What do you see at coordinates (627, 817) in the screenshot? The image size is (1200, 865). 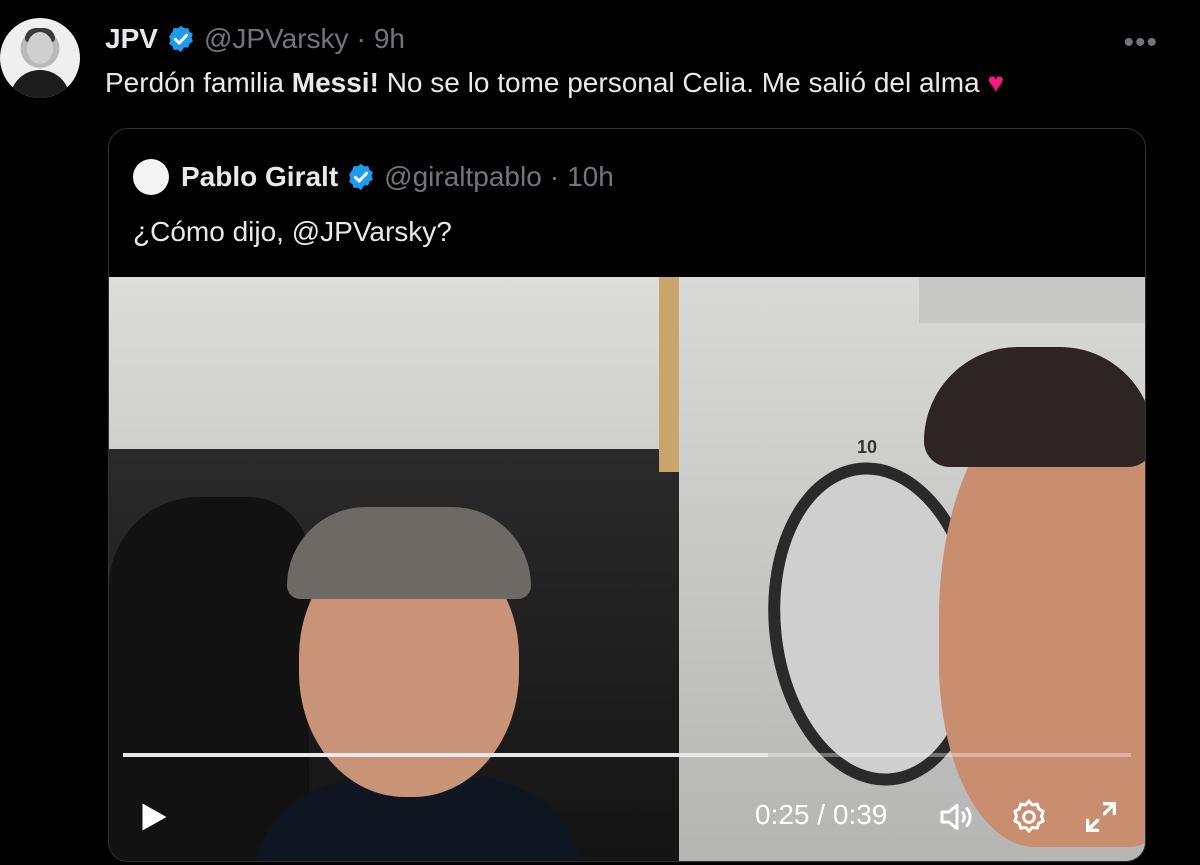 I see `video-controls: 0:25 / 0:39` at bounding box center [627, 817].